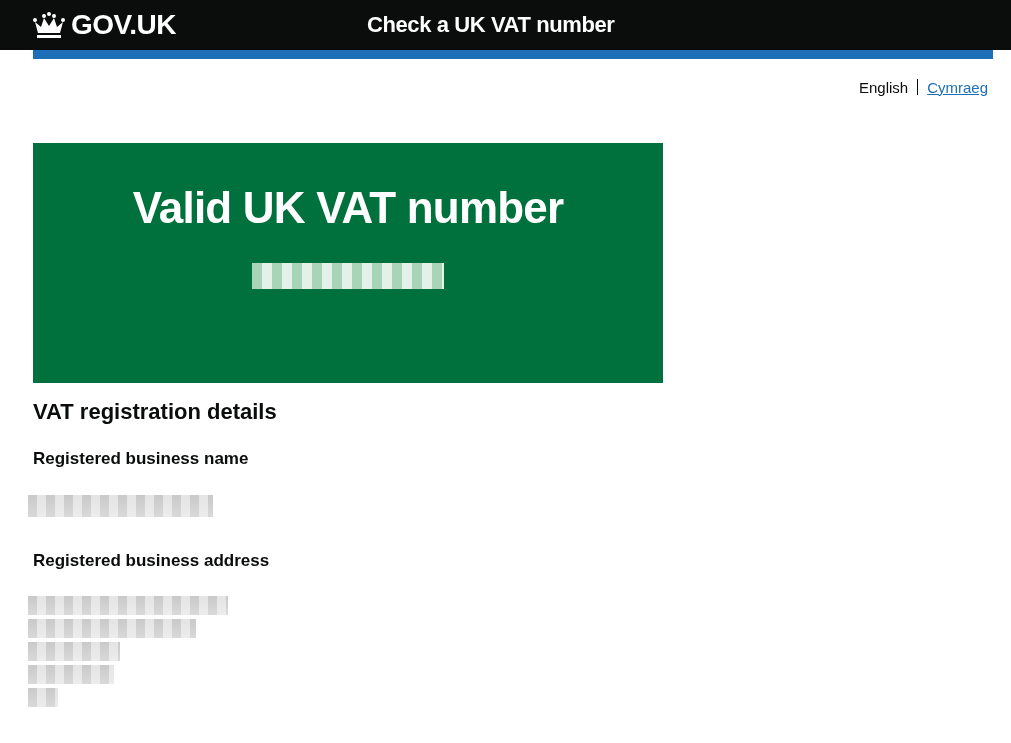 The image size is (1011, 743). I want to click on language-link: Cymraeg, so click(957, 87).